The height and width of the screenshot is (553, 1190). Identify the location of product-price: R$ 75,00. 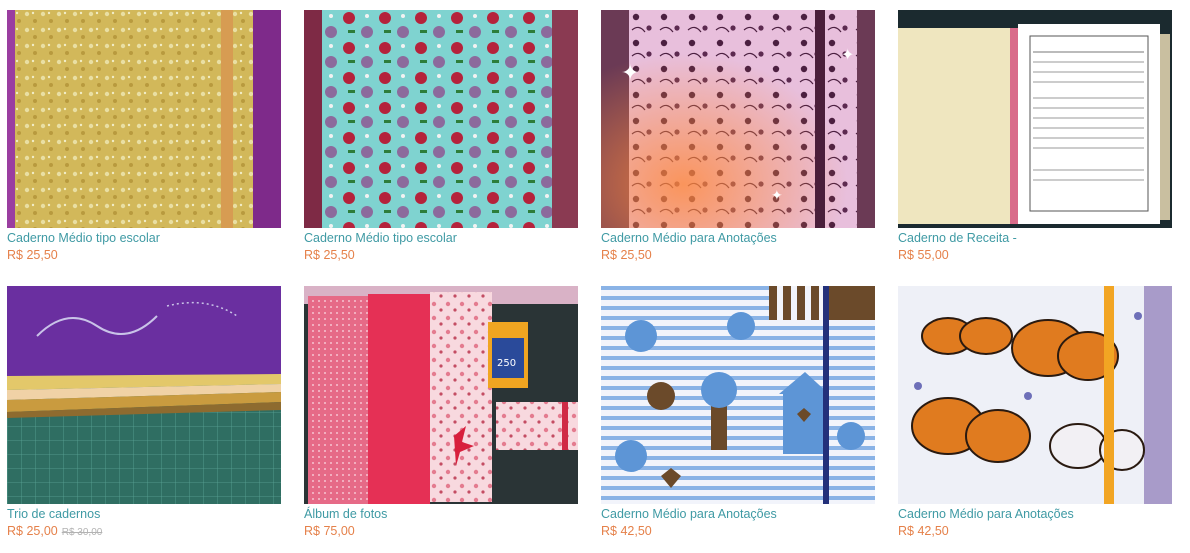
(329, 531).